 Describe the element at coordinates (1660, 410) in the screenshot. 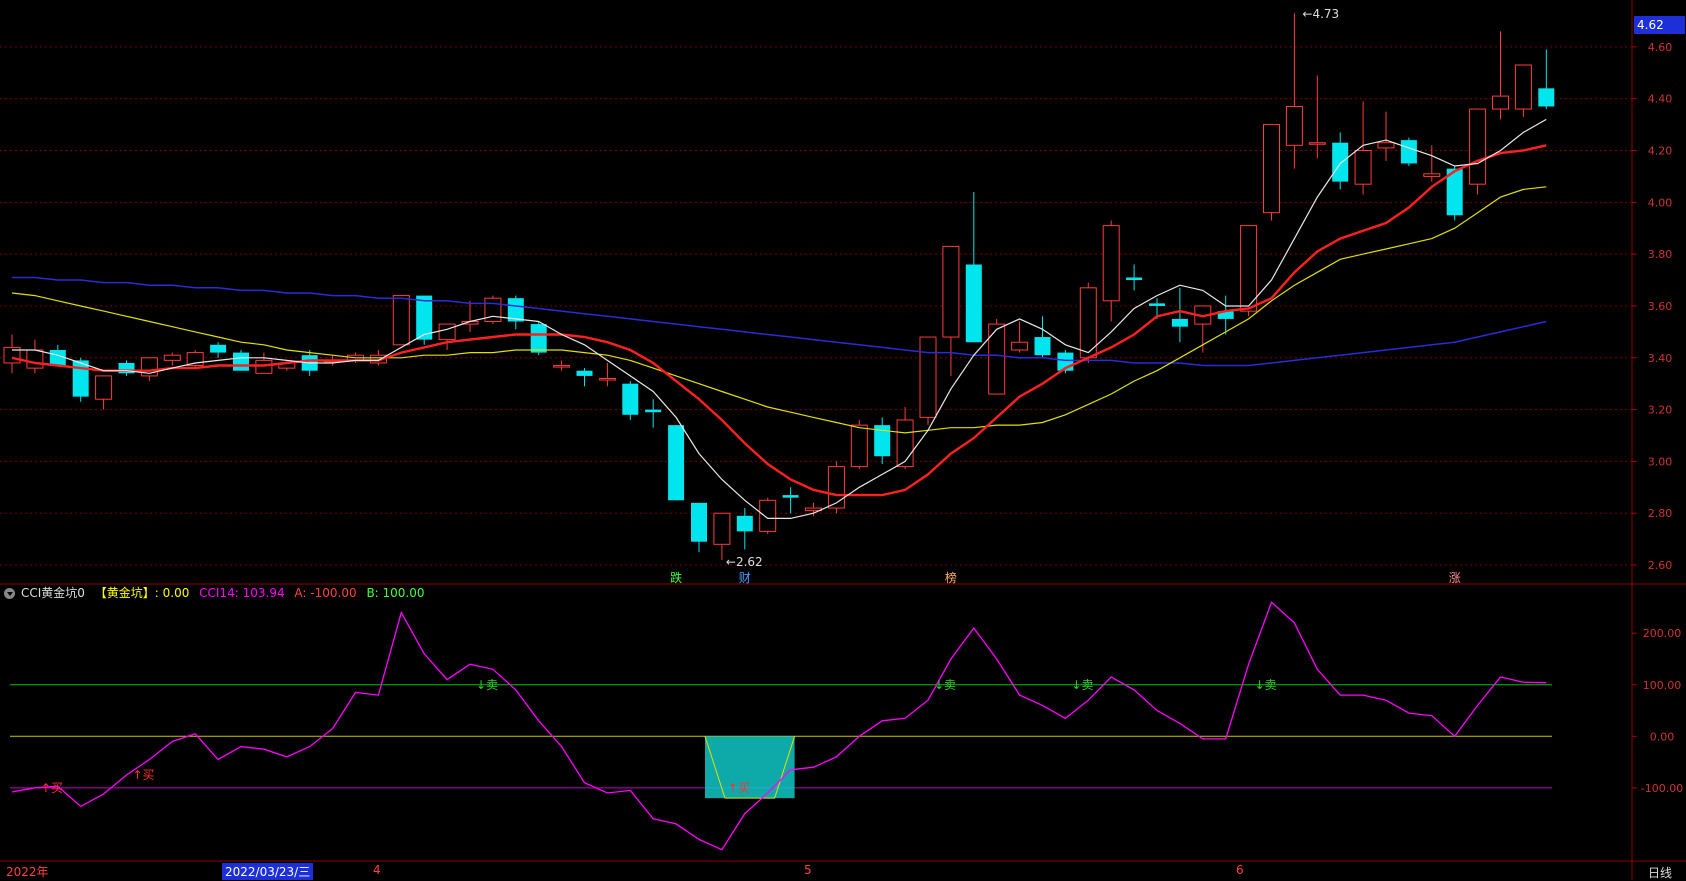

I see `price-tick-label: 3.20` at that location.